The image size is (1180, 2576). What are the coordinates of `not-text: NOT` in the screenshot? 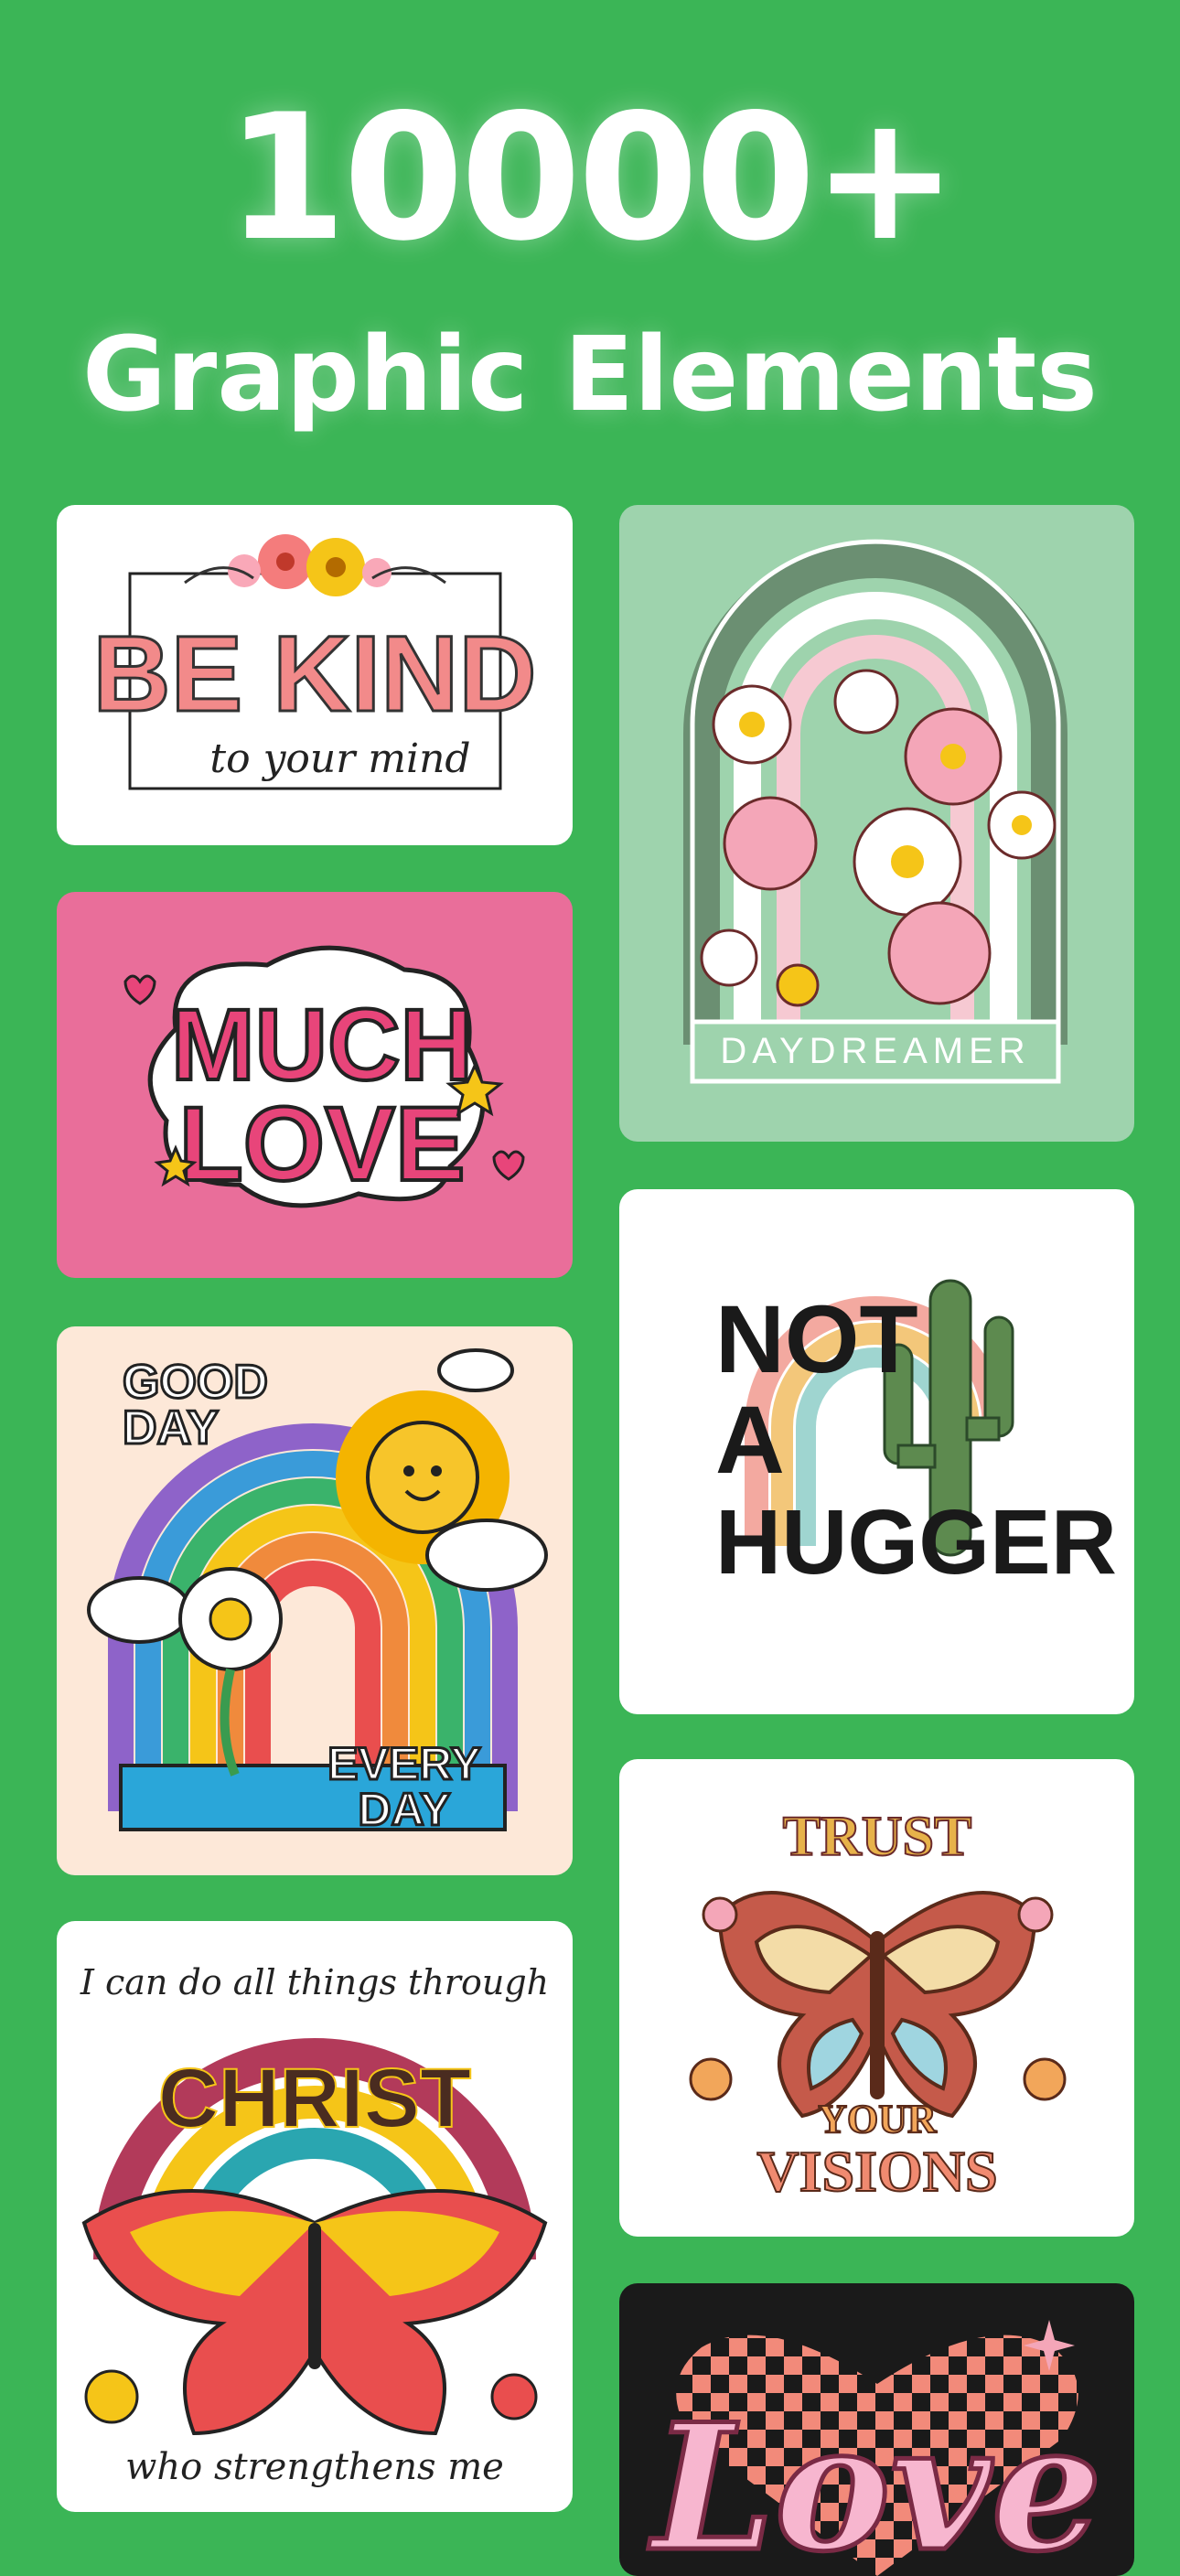 It's located at (816, 1339).